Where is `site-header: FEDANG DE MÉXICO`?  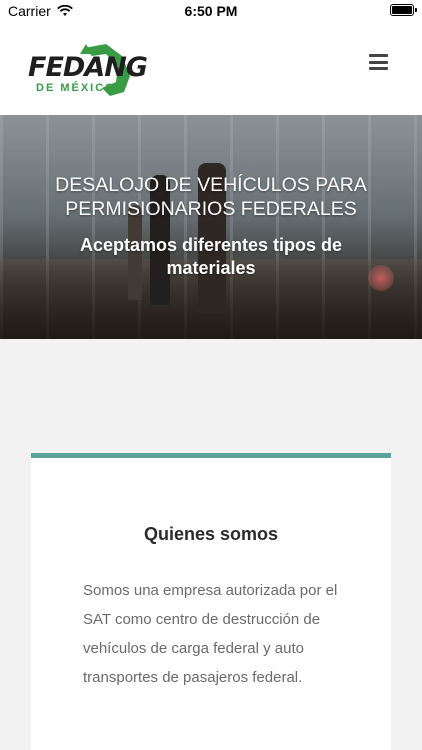 site-header: FEDANG DE MÉXICO is located at coordinates (211, 68).